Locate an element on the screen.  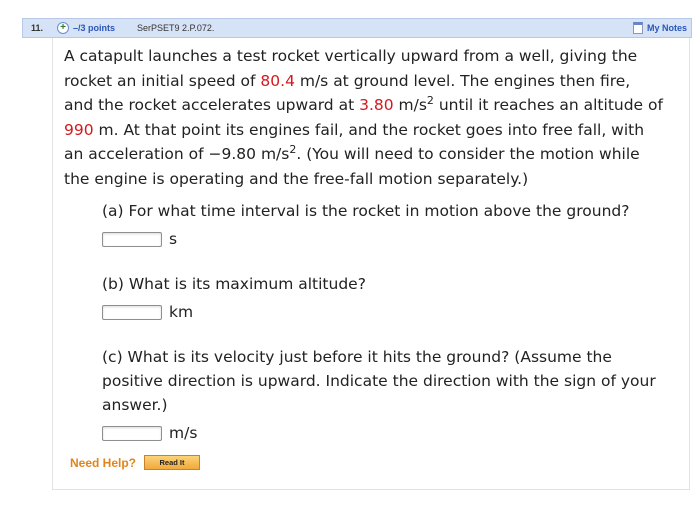
notes-icon is located at coordinates (637, 28).